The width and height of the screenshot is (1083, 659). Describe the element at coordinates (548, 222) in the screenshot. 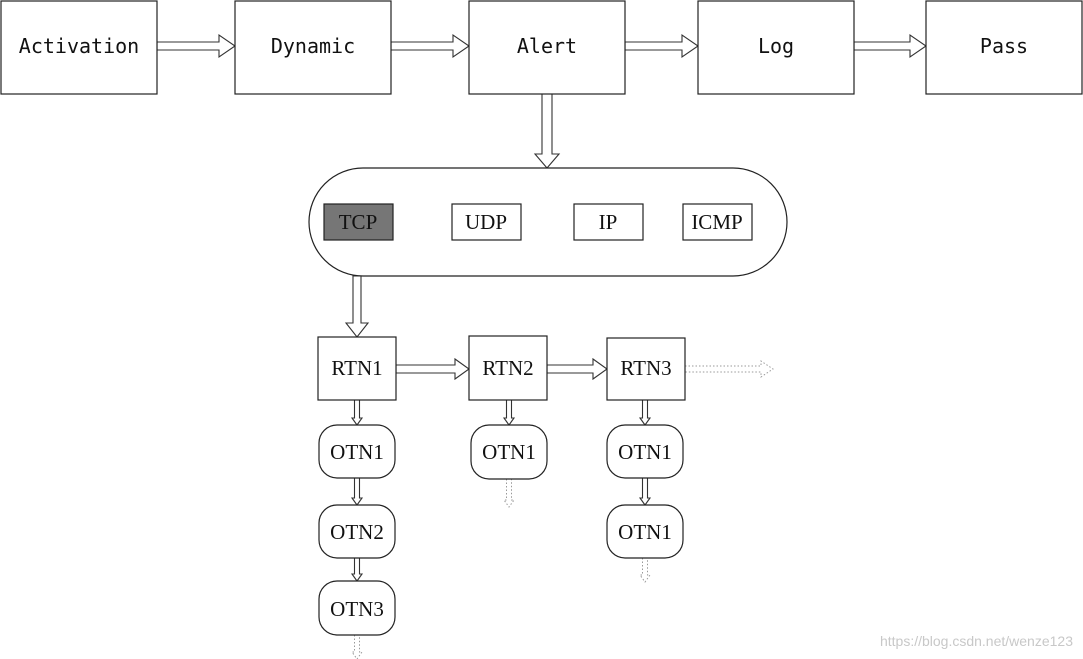

I see `protocol-group: TCP UDP IP ICMP` at that location.